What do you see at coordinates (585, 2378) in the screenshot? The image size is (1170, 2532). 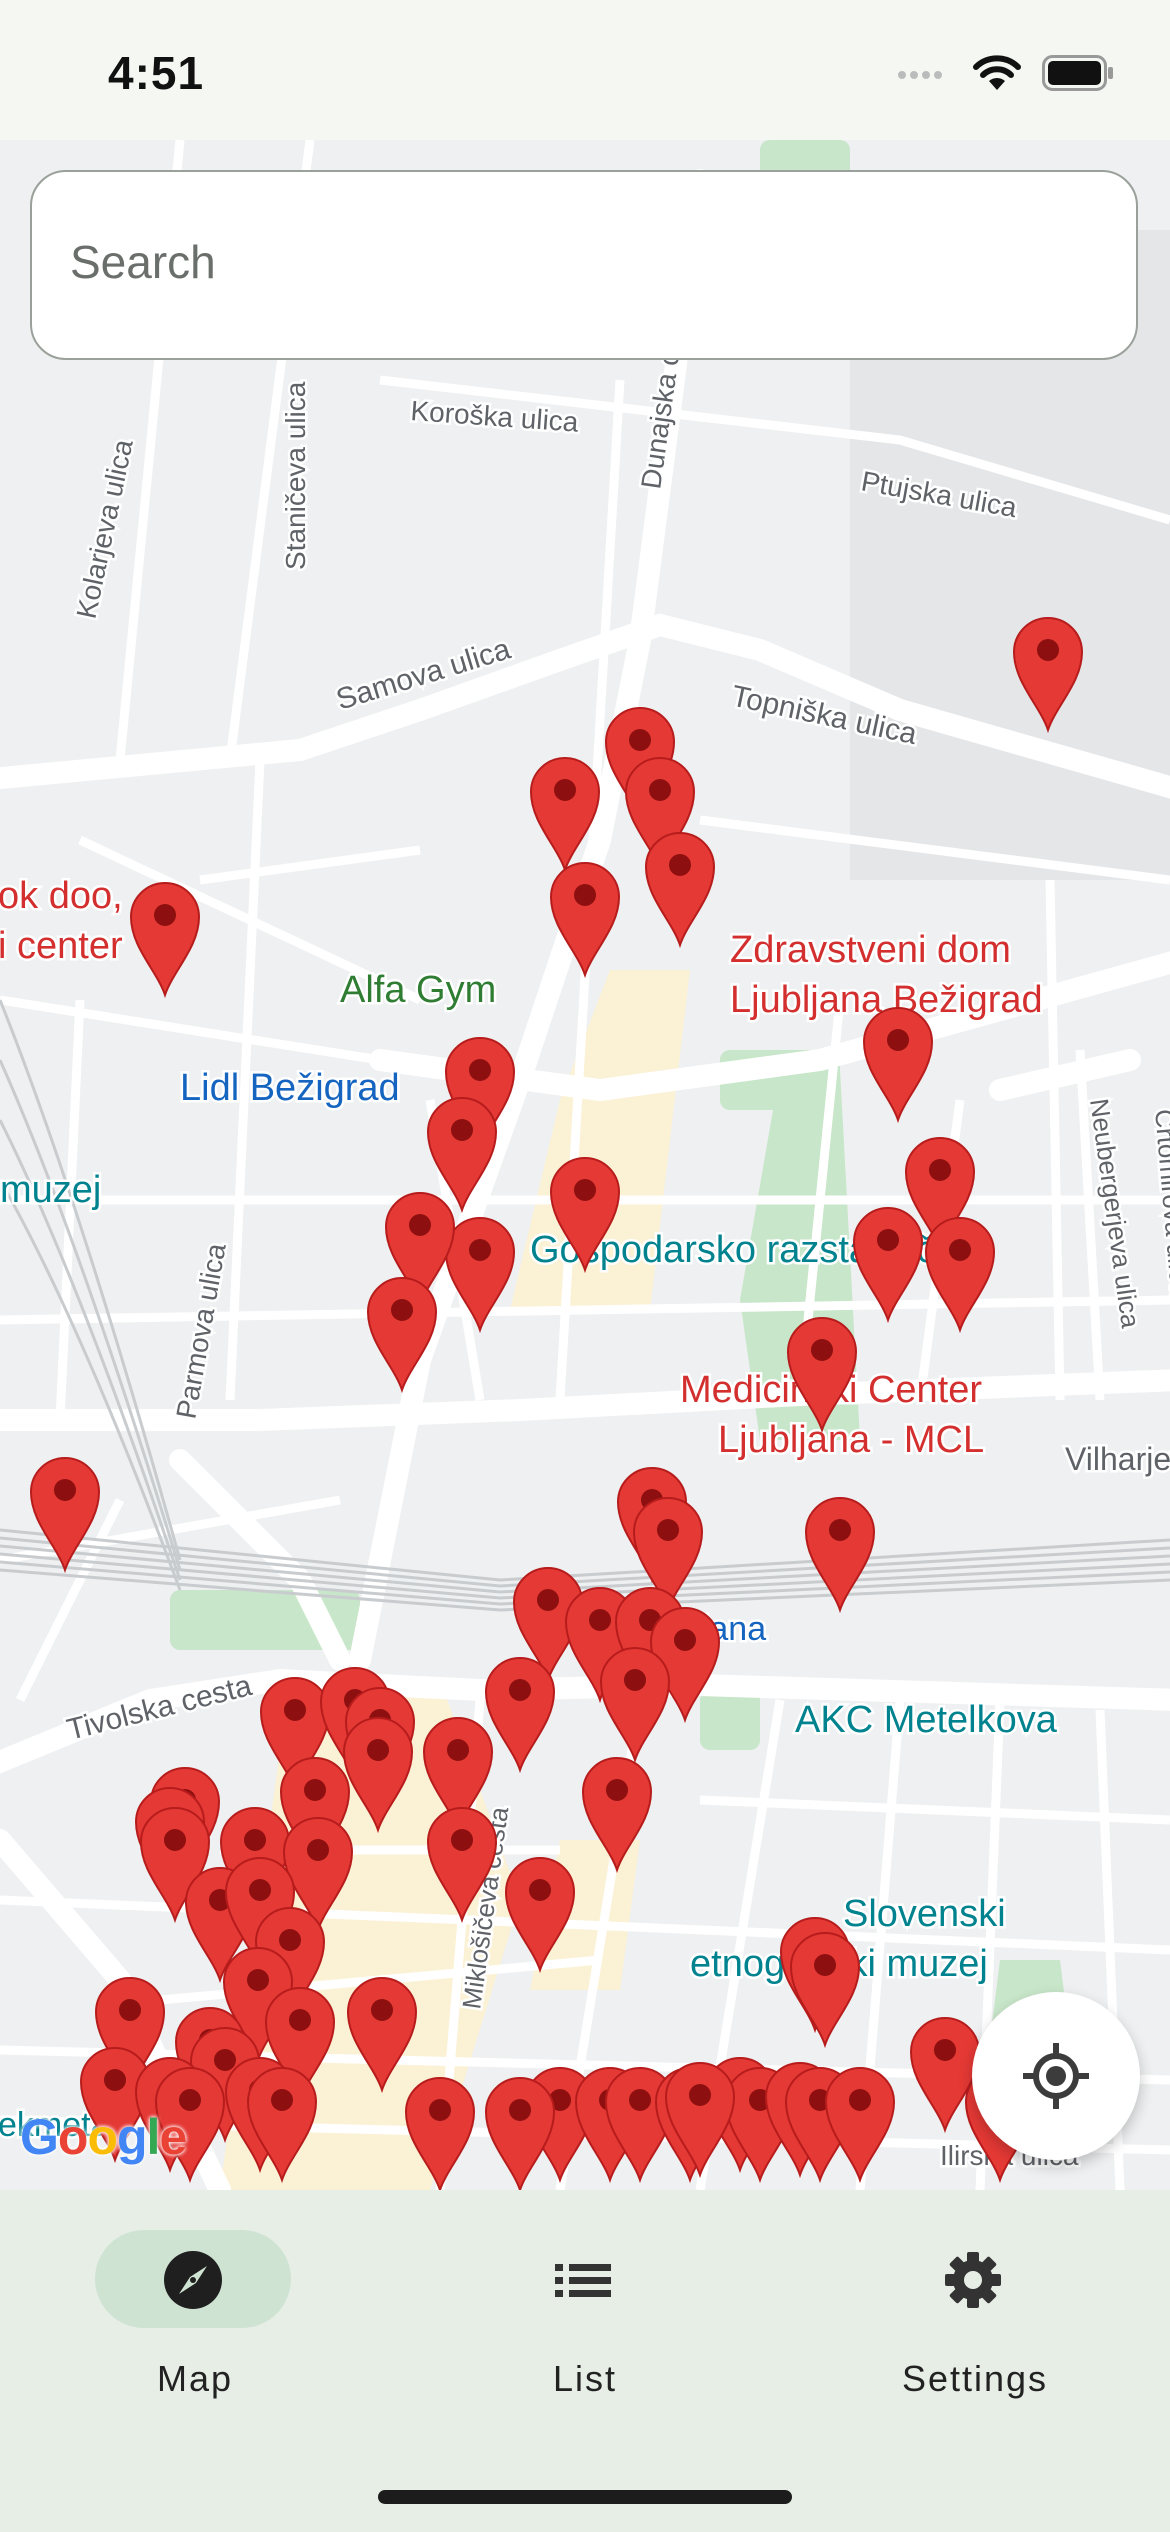 I see `nav-label-list: List` at bounding box center [585, 2378].